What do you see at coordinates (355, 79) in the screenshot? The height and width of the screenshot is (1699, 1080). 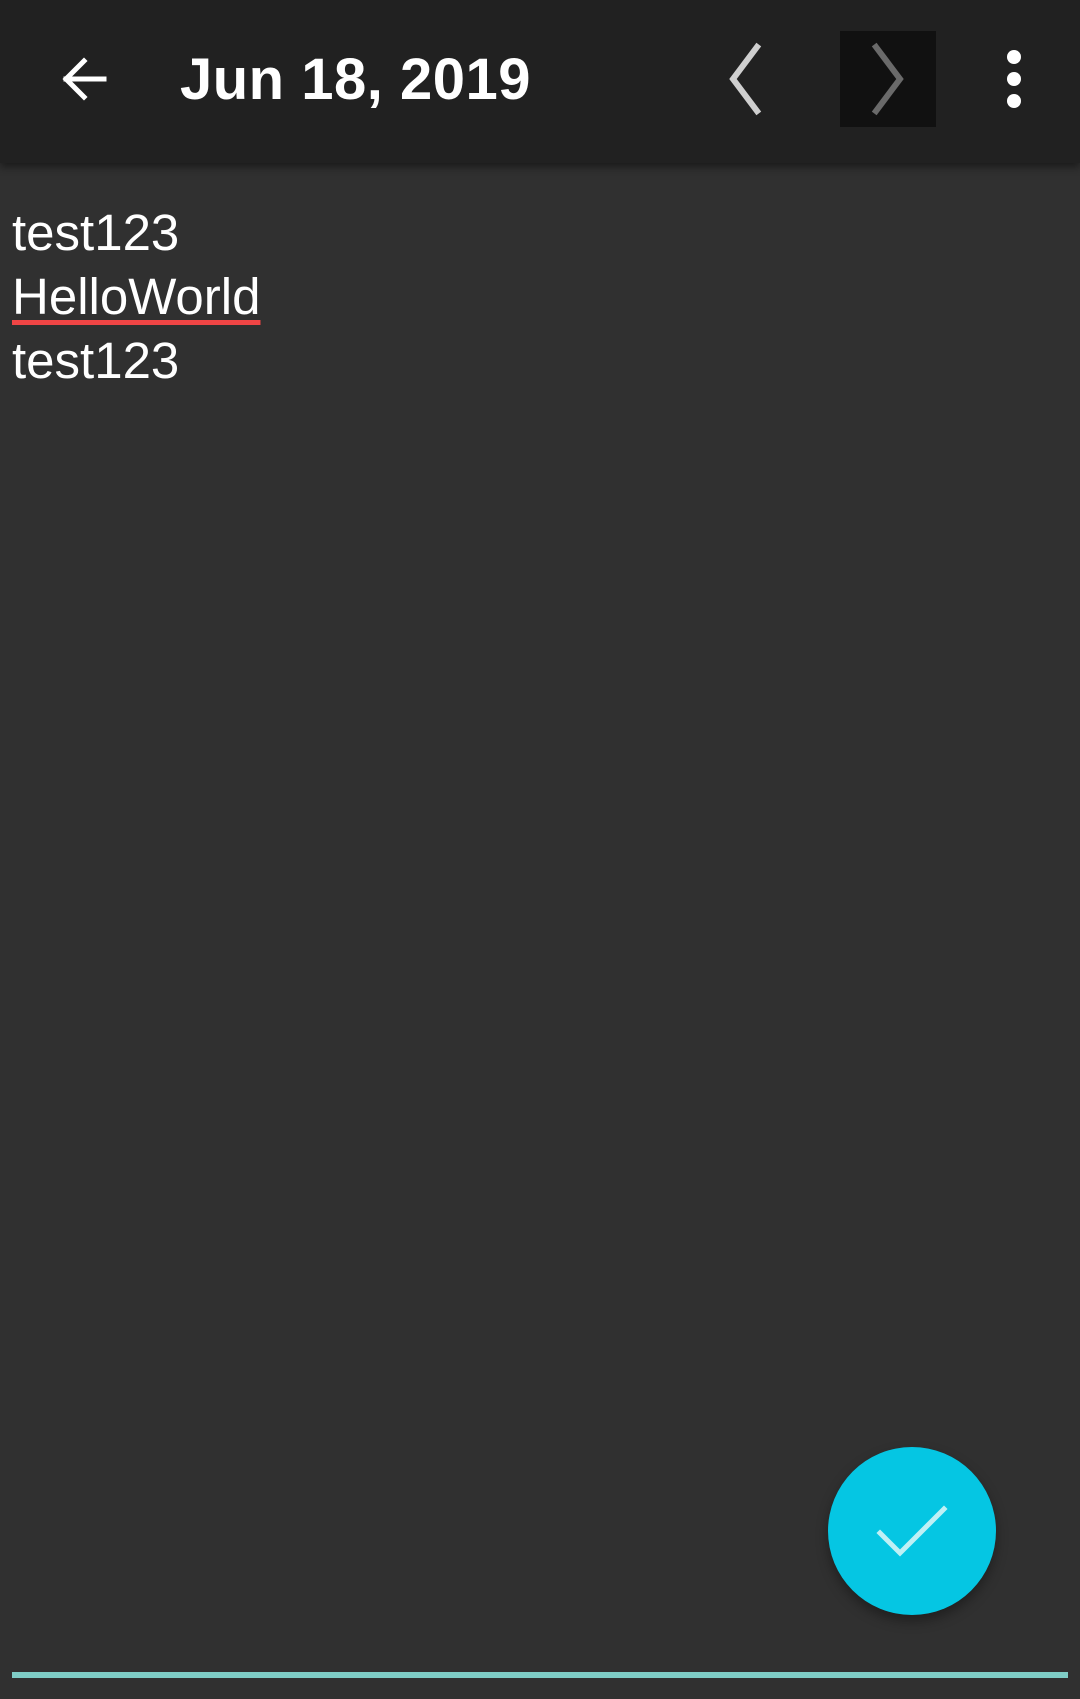 I see `page-title: Jun 18, 2019` at bounding box center [355, 79].